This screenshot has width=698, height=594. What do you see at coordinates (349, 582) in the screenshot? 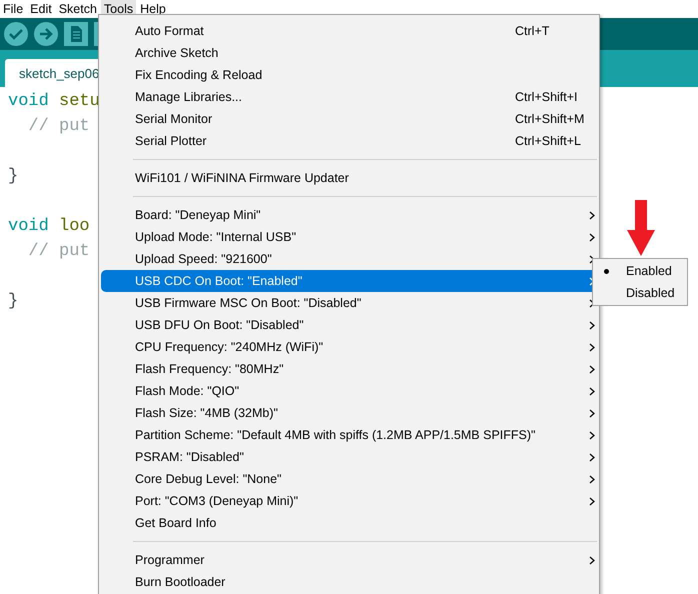
I see `menu-item: Burn Bootloader` at bounding box center [349, 582].